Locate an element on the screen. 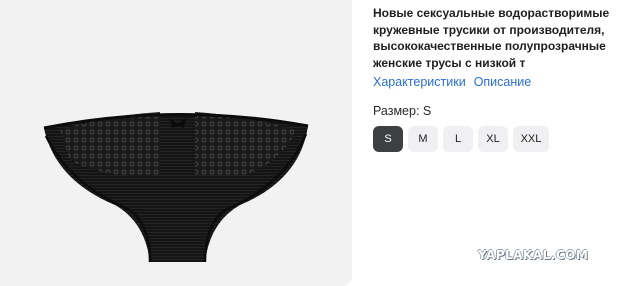  size-option-m: M is located at coordinates (423, 139).